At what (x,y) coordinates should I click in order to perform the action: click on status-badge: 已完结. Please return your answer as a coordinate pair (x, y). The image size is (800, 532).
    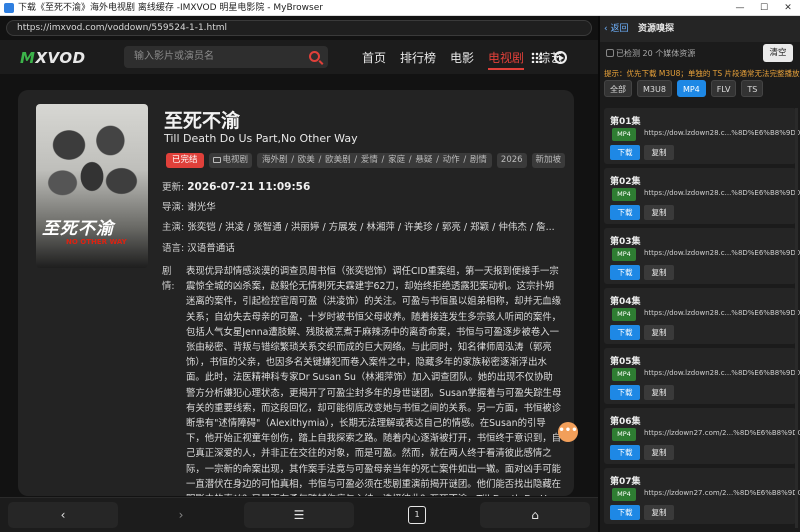
    Looking at the image, I should click on (185, 160).